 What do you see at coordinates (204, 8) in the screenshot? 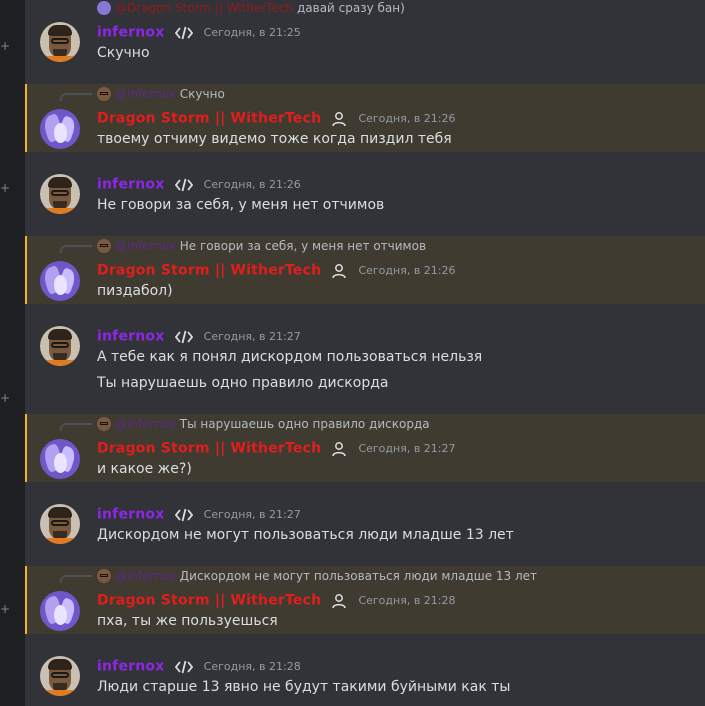
I see `reply-author: @Dragon Storm || WitherTech` at bounding box center [204, 8].